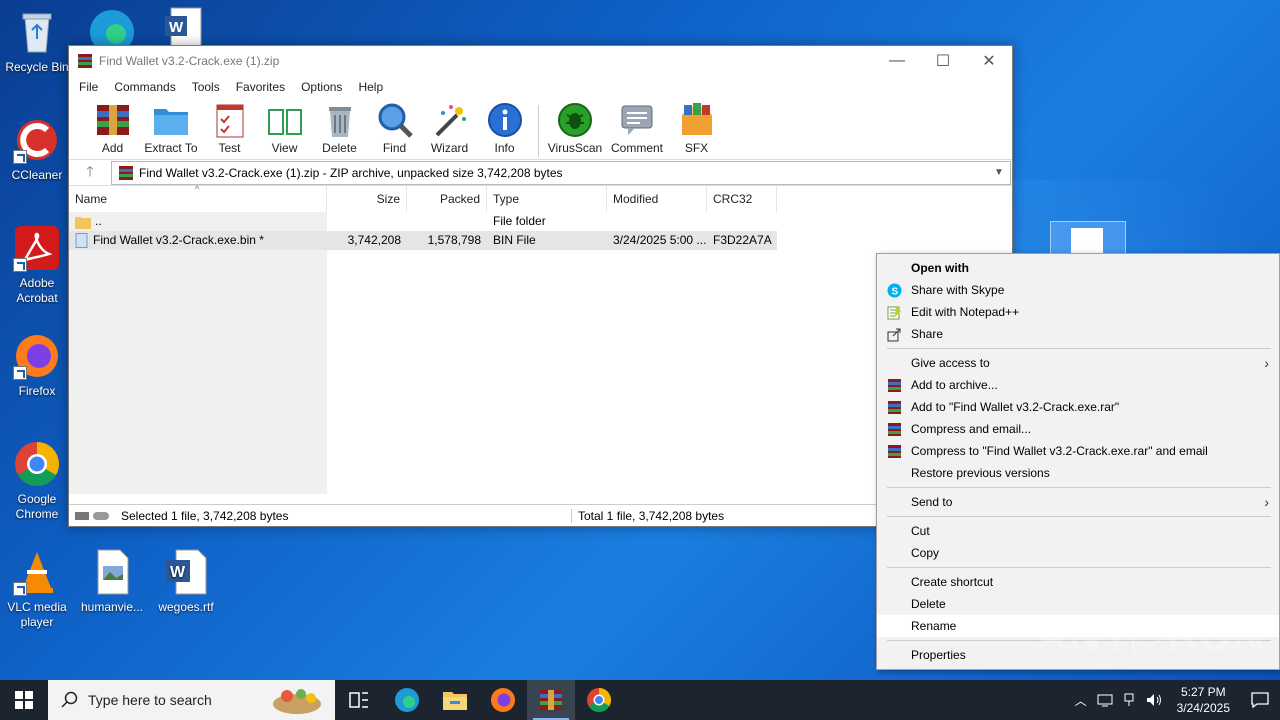 The image size is (1280, 720). What do you see at coordinates (1078, 553) in the screenshot?
I see `menu-item-copy: Copy` at bounding box center [1078, 553].